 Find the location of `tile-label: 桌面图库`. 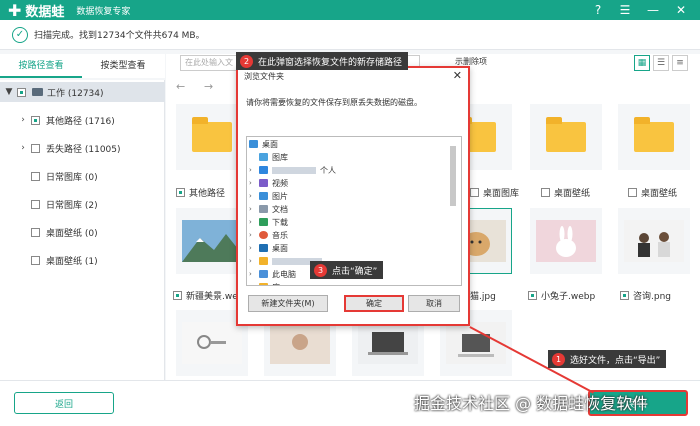

tile-label: 桌面图库 is located at coordinates (494, 192).